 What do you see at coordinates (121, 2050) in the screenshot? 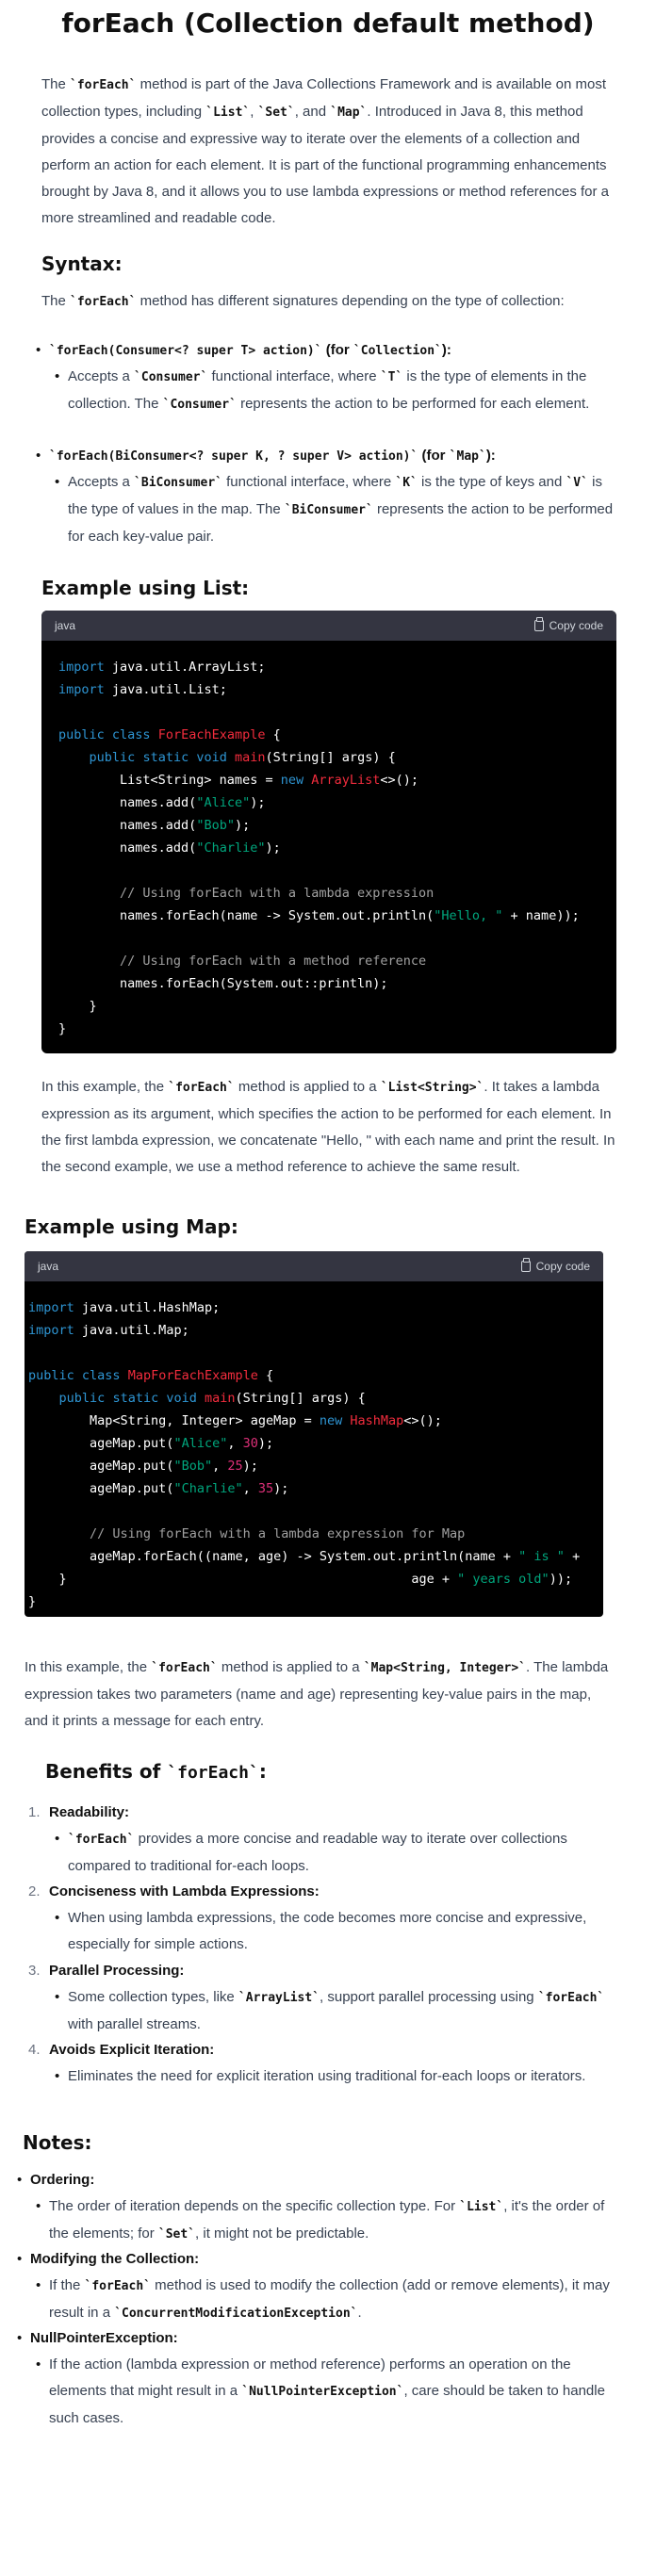
I see `benefit-4: 4. Avoids Explicit Iteration:` at bounding box center [121, 2050].